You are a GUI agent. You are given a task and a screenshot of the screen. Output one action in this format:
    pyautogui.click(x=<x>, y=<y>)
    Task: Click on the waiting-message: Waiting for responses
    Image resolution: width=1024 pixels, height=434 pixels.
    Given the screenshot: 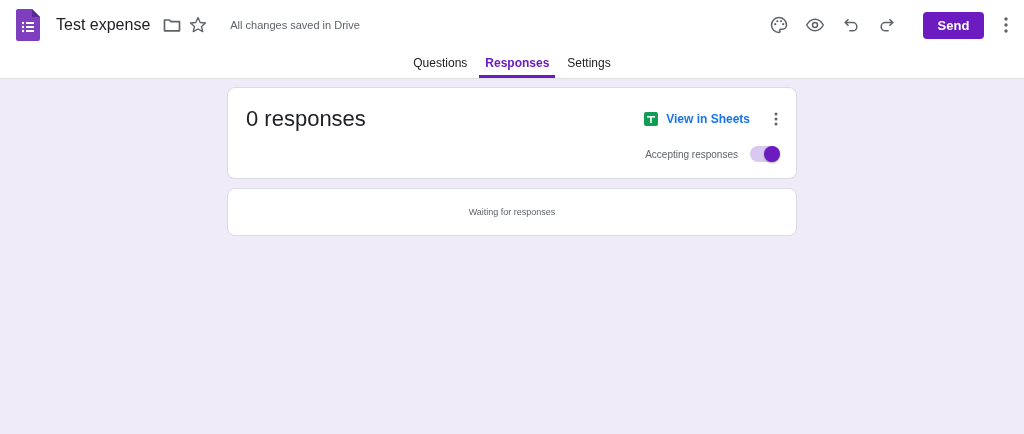 What is the action you would take?
    pyautogui.click(x=512, y=212)
    